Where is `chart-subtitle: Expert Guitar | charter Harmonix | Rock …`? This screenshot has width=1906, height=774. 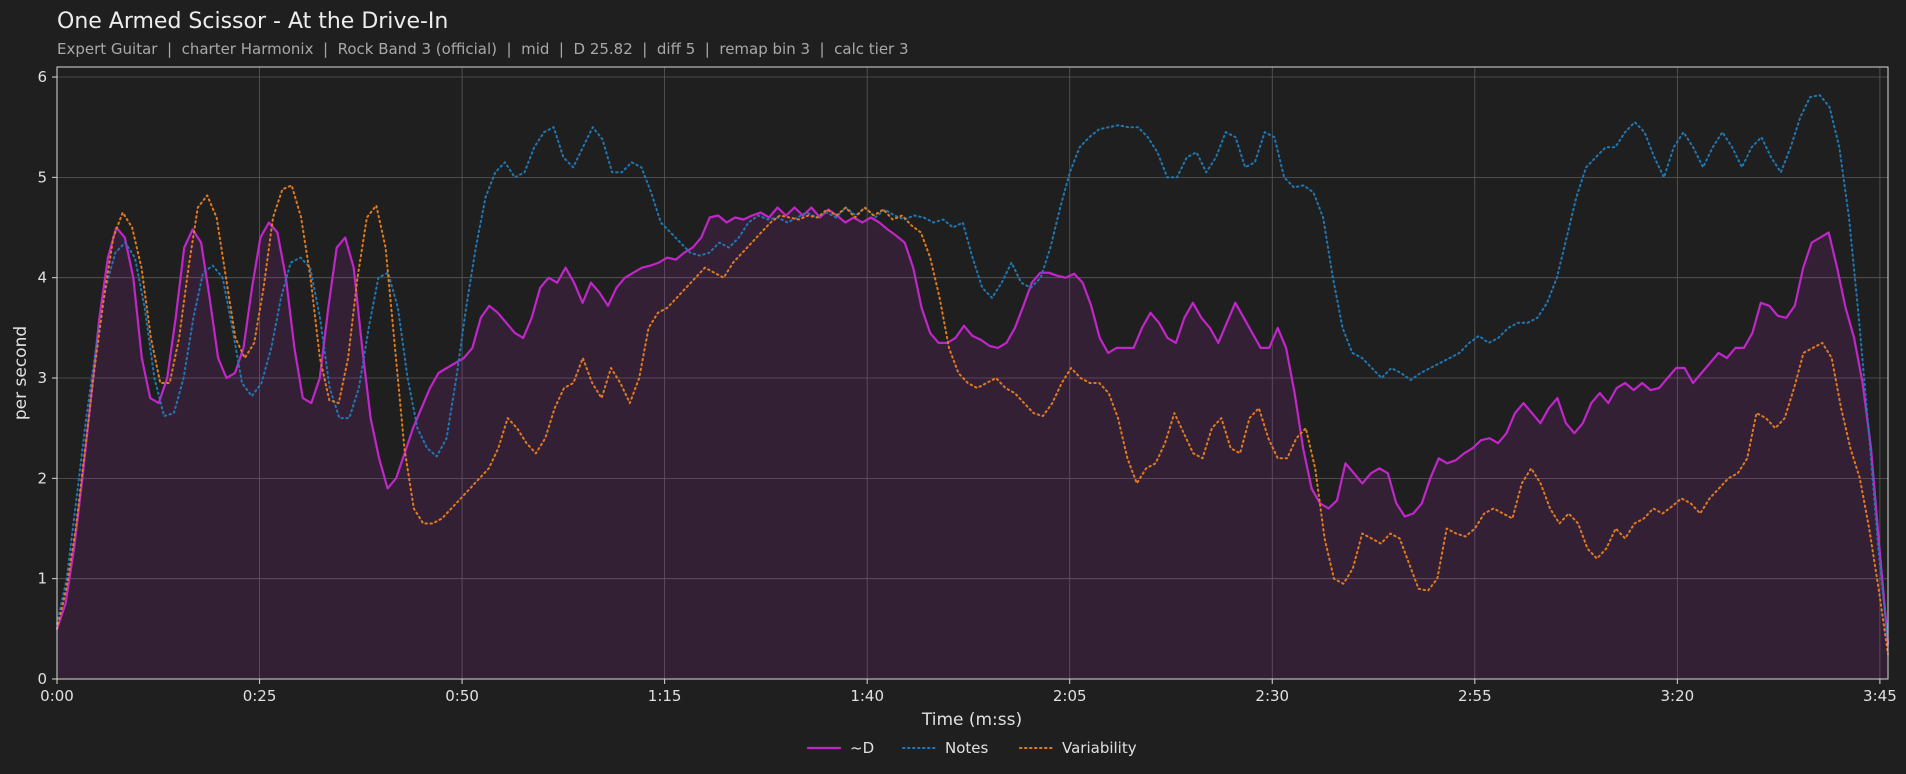 chart-subtitle: Expert Guitar | charter Harmonix | Rock … is located at coordinates (483, 49).